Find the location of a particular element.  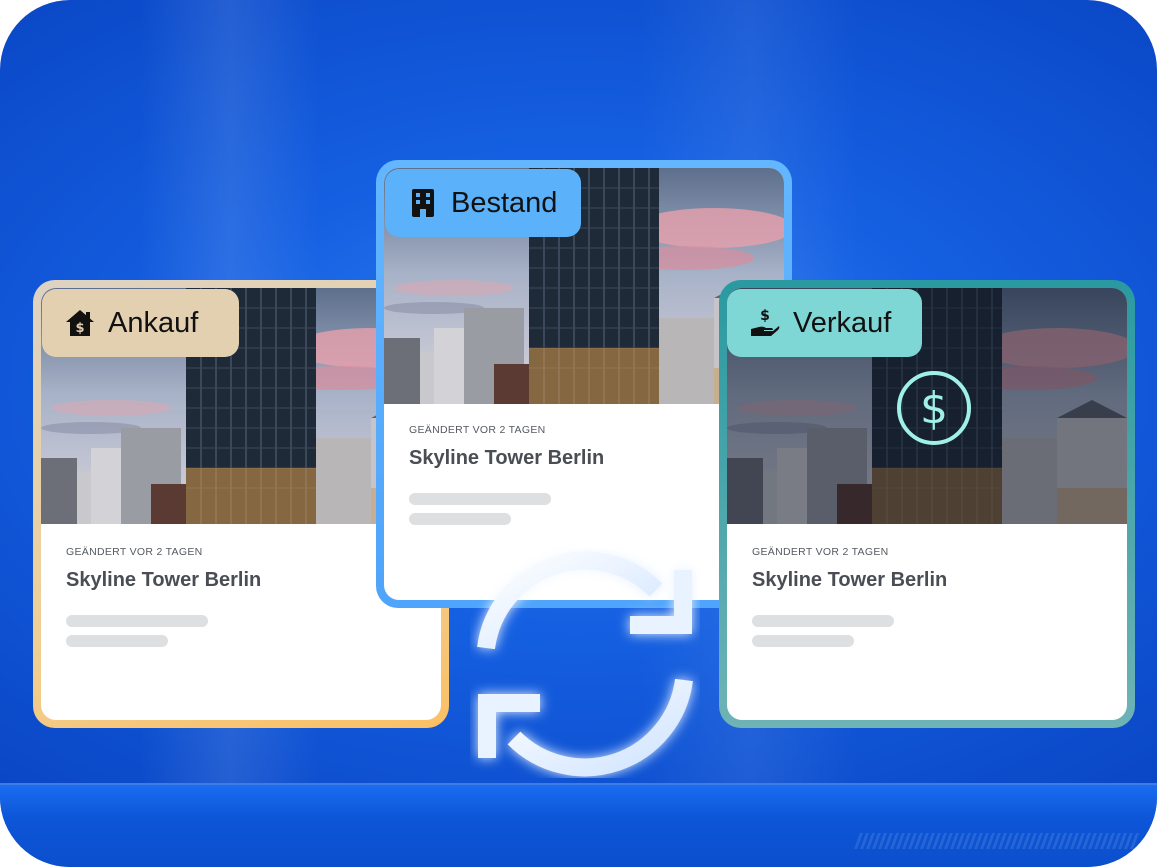

floor is located at coordinates (578, 825).